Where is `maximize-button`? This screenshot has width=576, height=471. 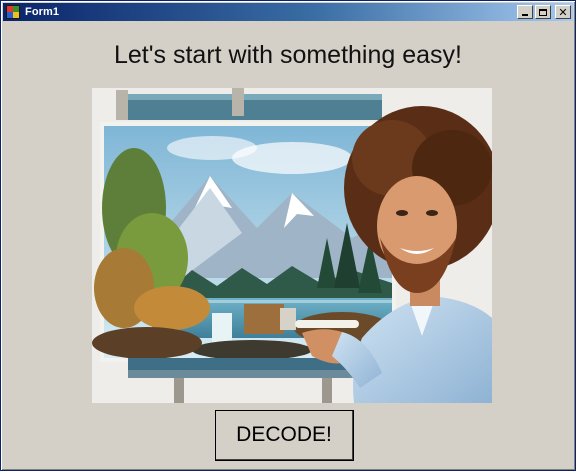
maximize-button is located at coordinates (543, 12).